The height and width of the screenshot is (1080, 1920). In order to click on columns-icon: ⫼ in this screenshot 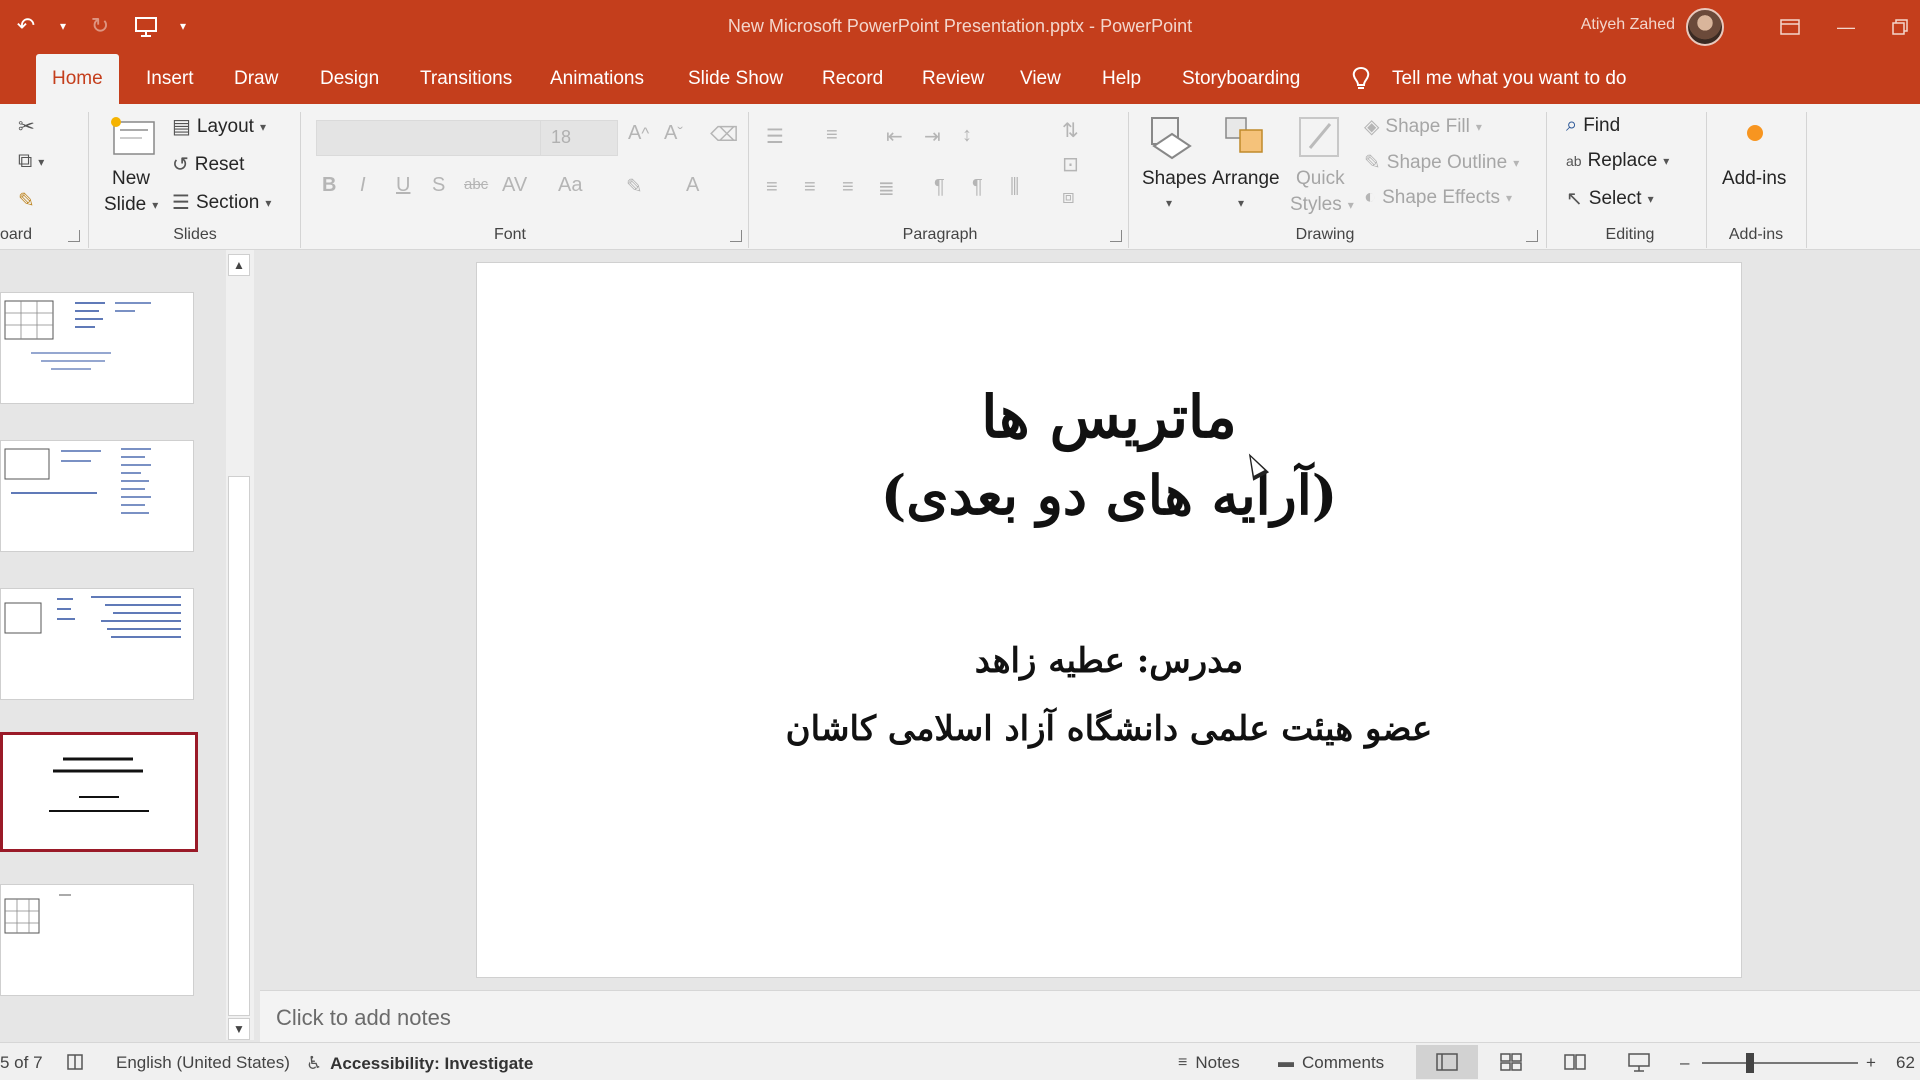, I will do `click(1014, 187)`.